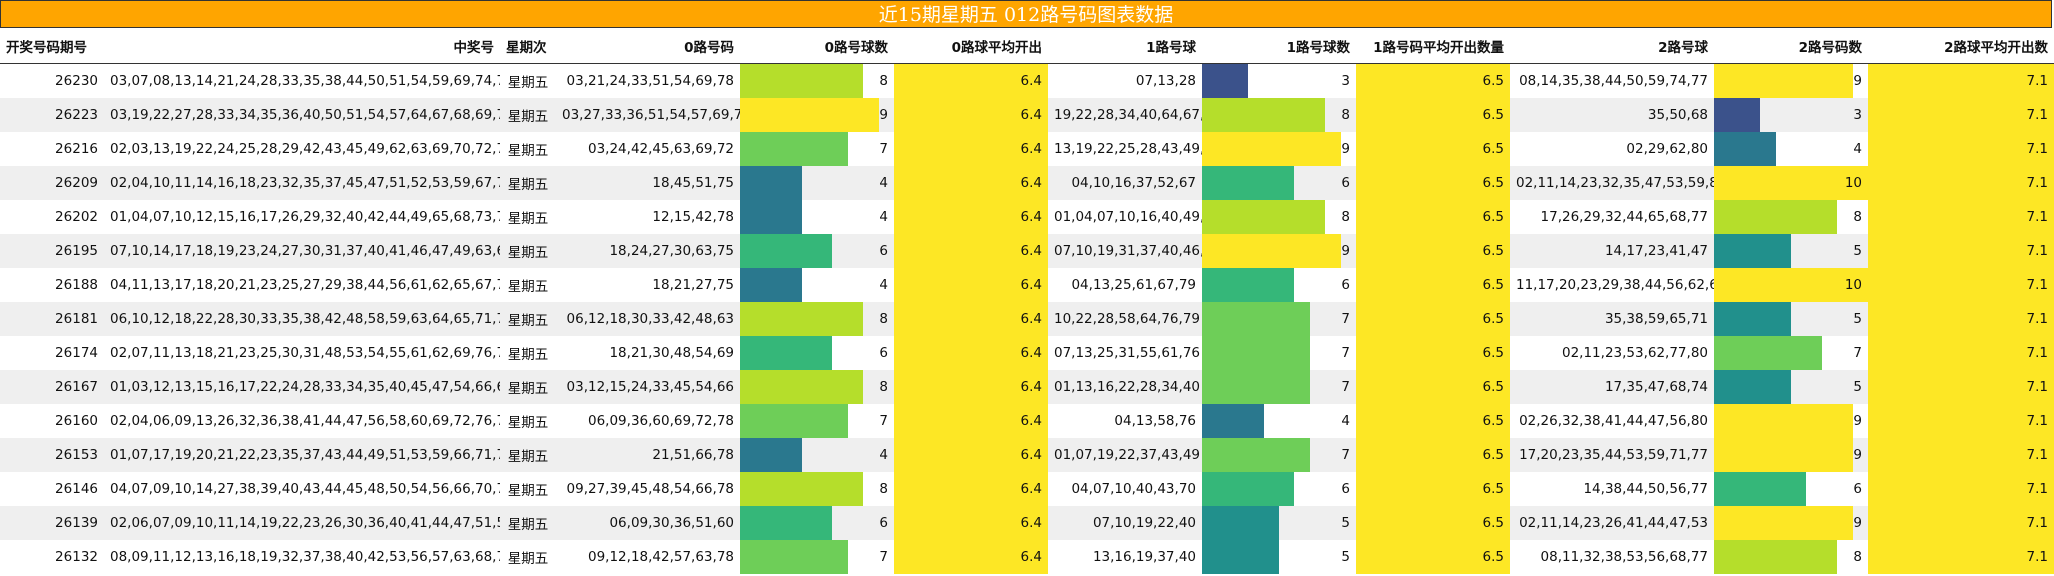 The image size is (2054, 576). What do you see at coordinates (1791, 46) in the screenshot?
I see `header-r2-count: 2路号码数` at bounding box center [1791, 46].